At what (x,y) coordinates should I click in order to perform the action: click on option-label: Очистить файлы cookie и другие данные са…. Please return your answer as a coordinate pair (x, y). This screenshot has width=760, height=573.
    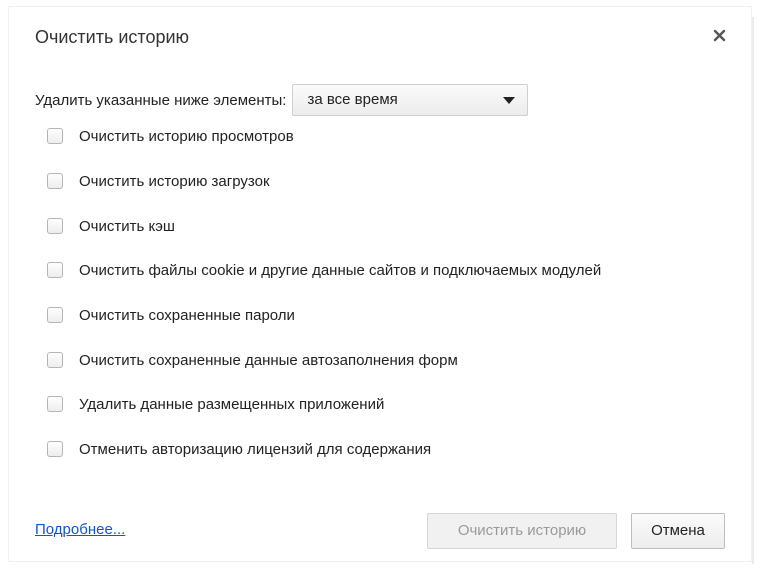
    Looking at the image, I should click on (340, 270).